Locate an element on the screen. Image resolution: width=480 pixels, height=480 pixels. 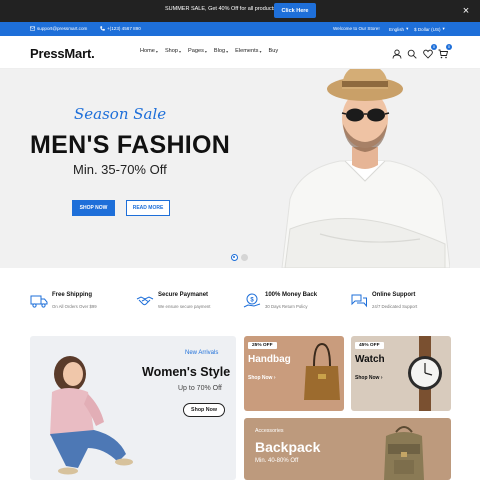
watch-shop-link: Shop Now › is located at coordinates (369, 378).